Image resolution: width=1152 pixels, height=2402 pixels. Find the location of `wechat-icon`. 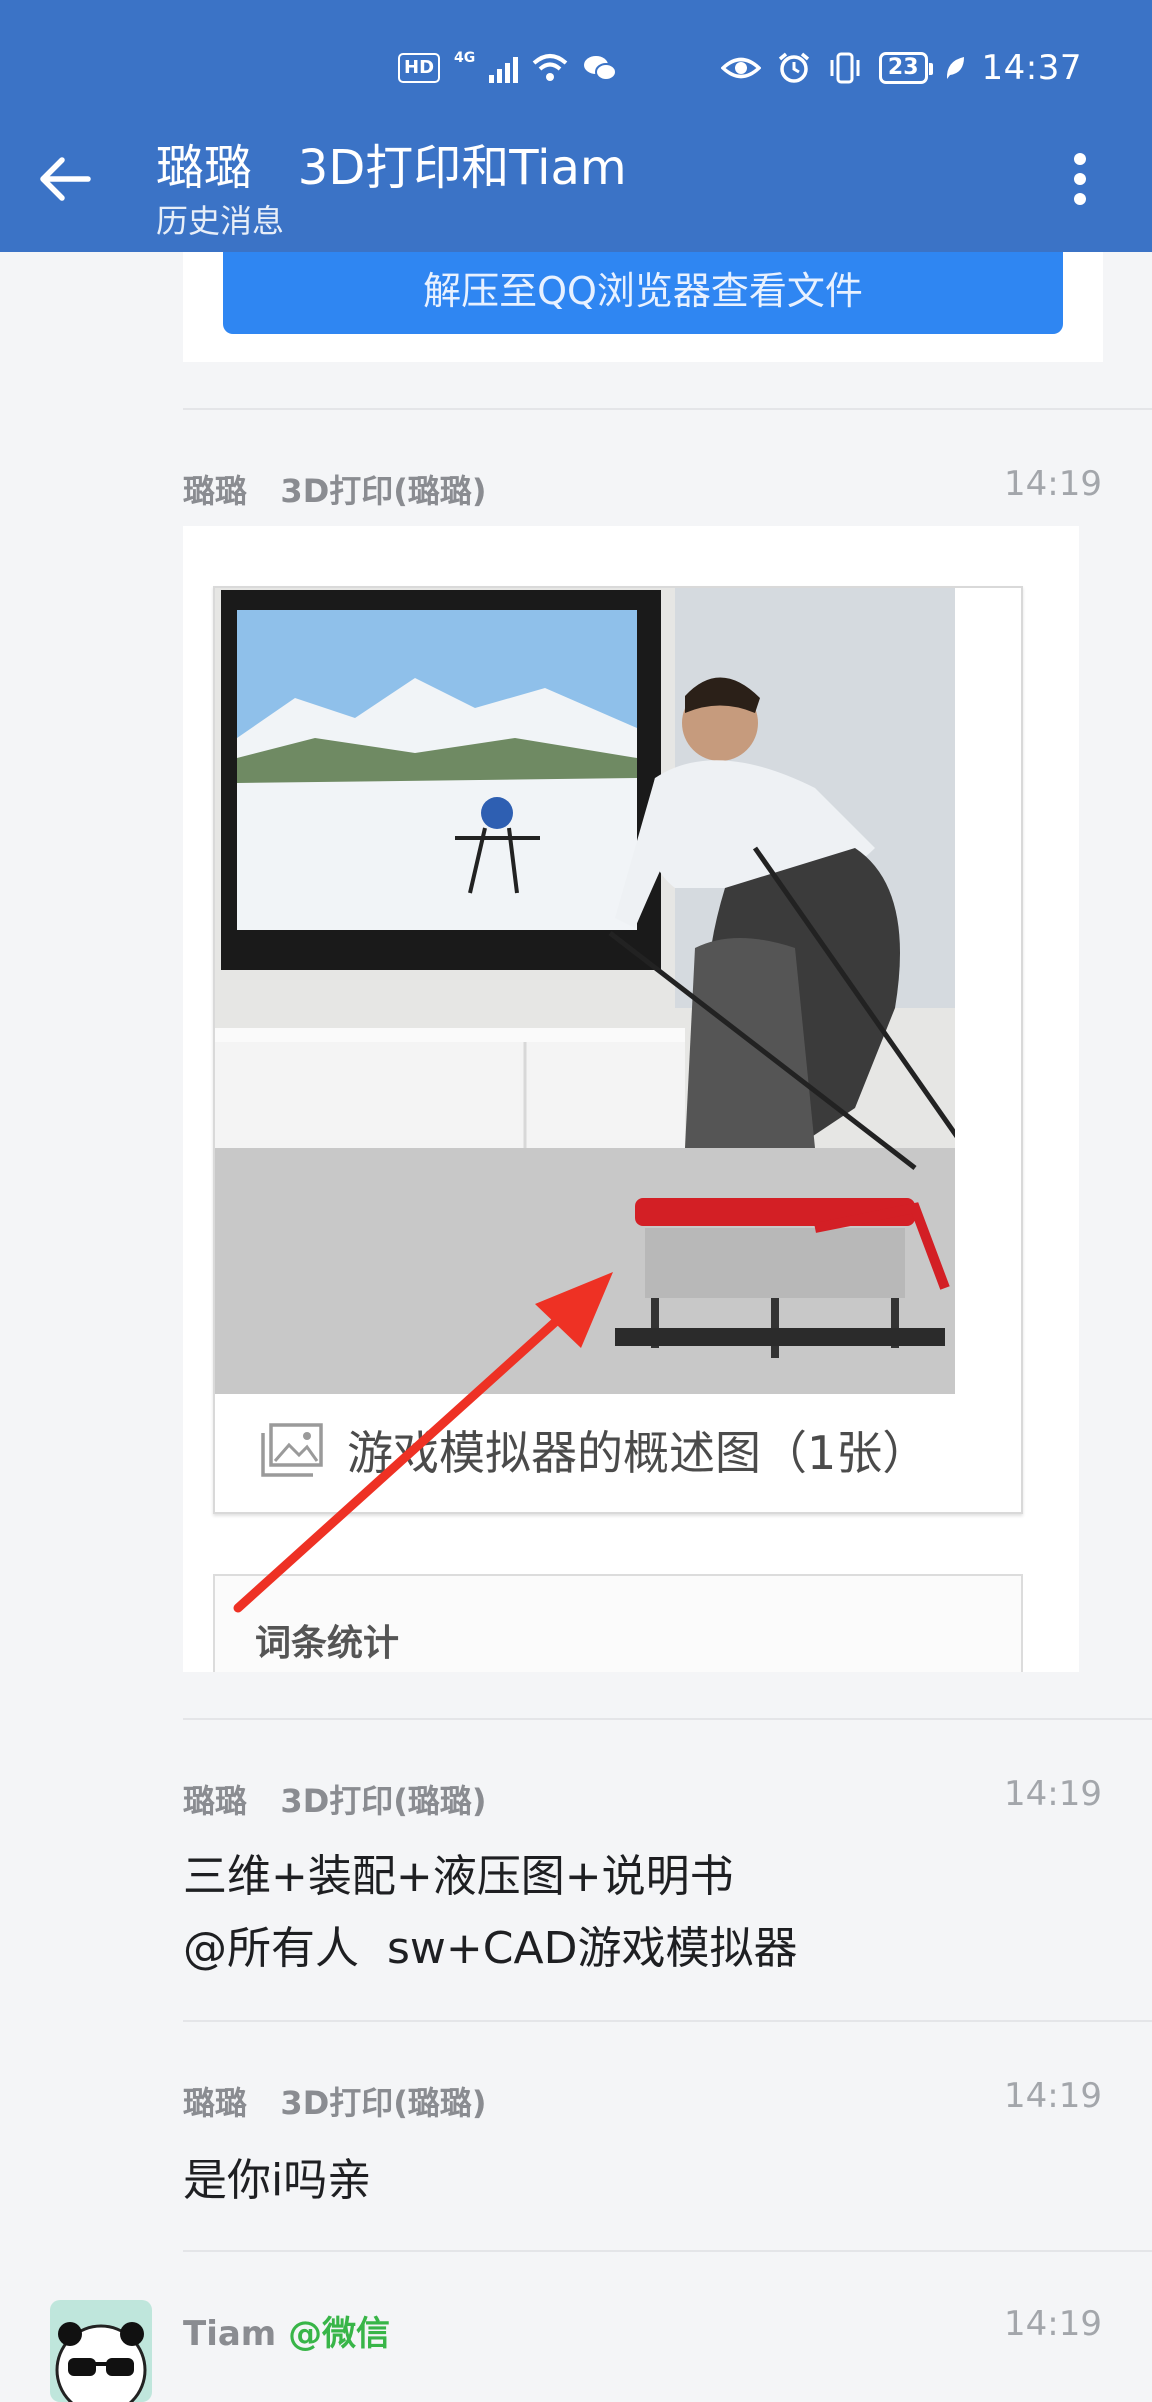

wechat-icon is located at coordinates (601, 68).